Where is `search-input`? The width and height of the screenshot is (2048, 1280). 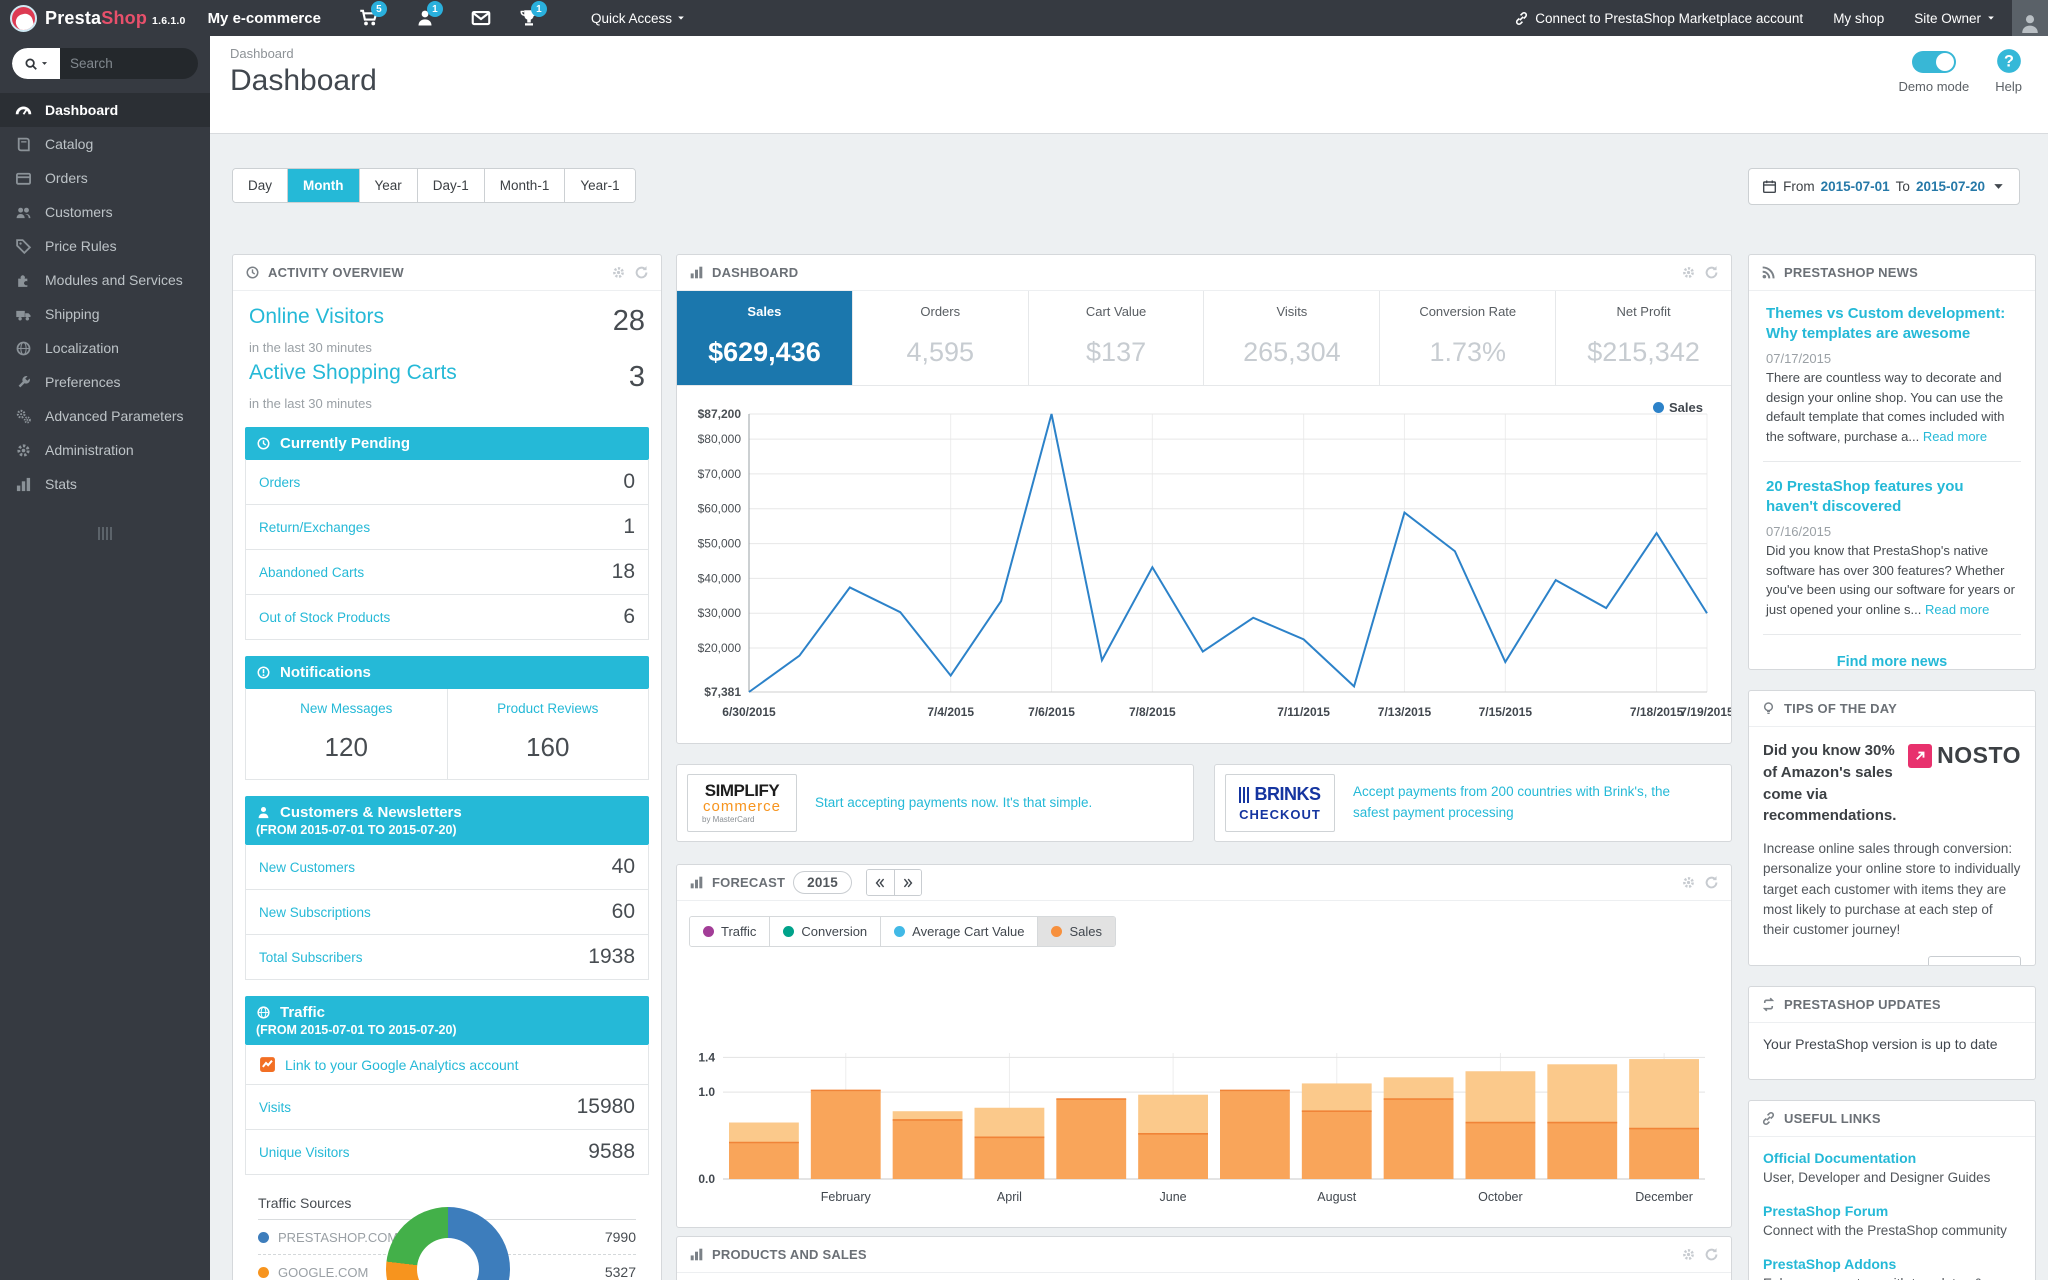 search-input is located at coordinates (125, 63).